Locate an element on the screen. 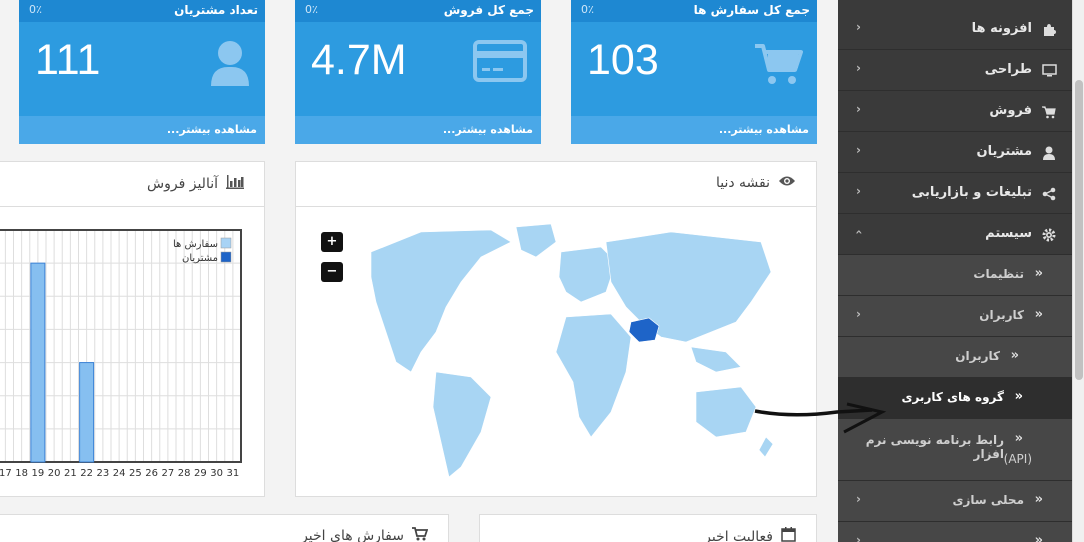  sidebar-item-label: تنظیمات is located at coordinates (998, 274).